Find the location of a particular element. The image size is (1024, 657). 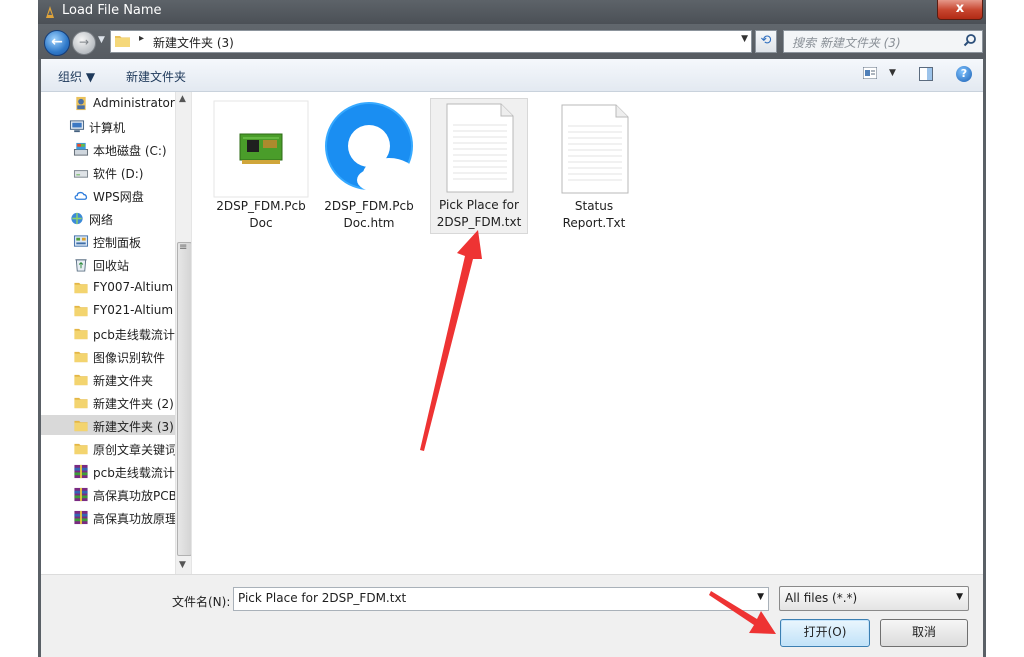

file-type-value: All files (*.*) is located at coordinates (821, 598).